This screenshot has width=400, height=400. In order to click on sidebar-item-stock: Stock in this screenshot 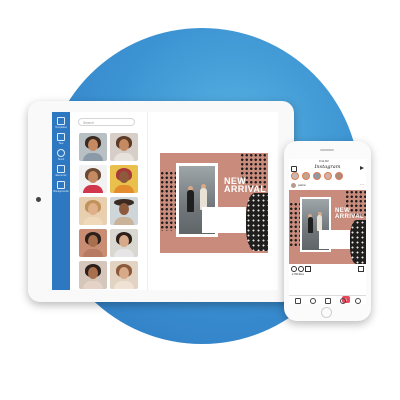, I will do `click(61, 155)`.